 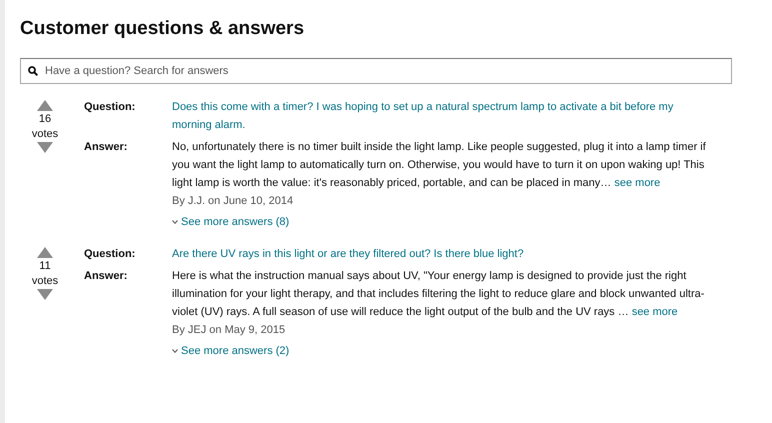 What do you see at coordinates (437, 116) in the screenshot?
I see `question-link: Does this come with a timer? I was hoping to set up a natural spectrum lamp to activate a bit before my morning alarm.` at bounding box center [437, 116].